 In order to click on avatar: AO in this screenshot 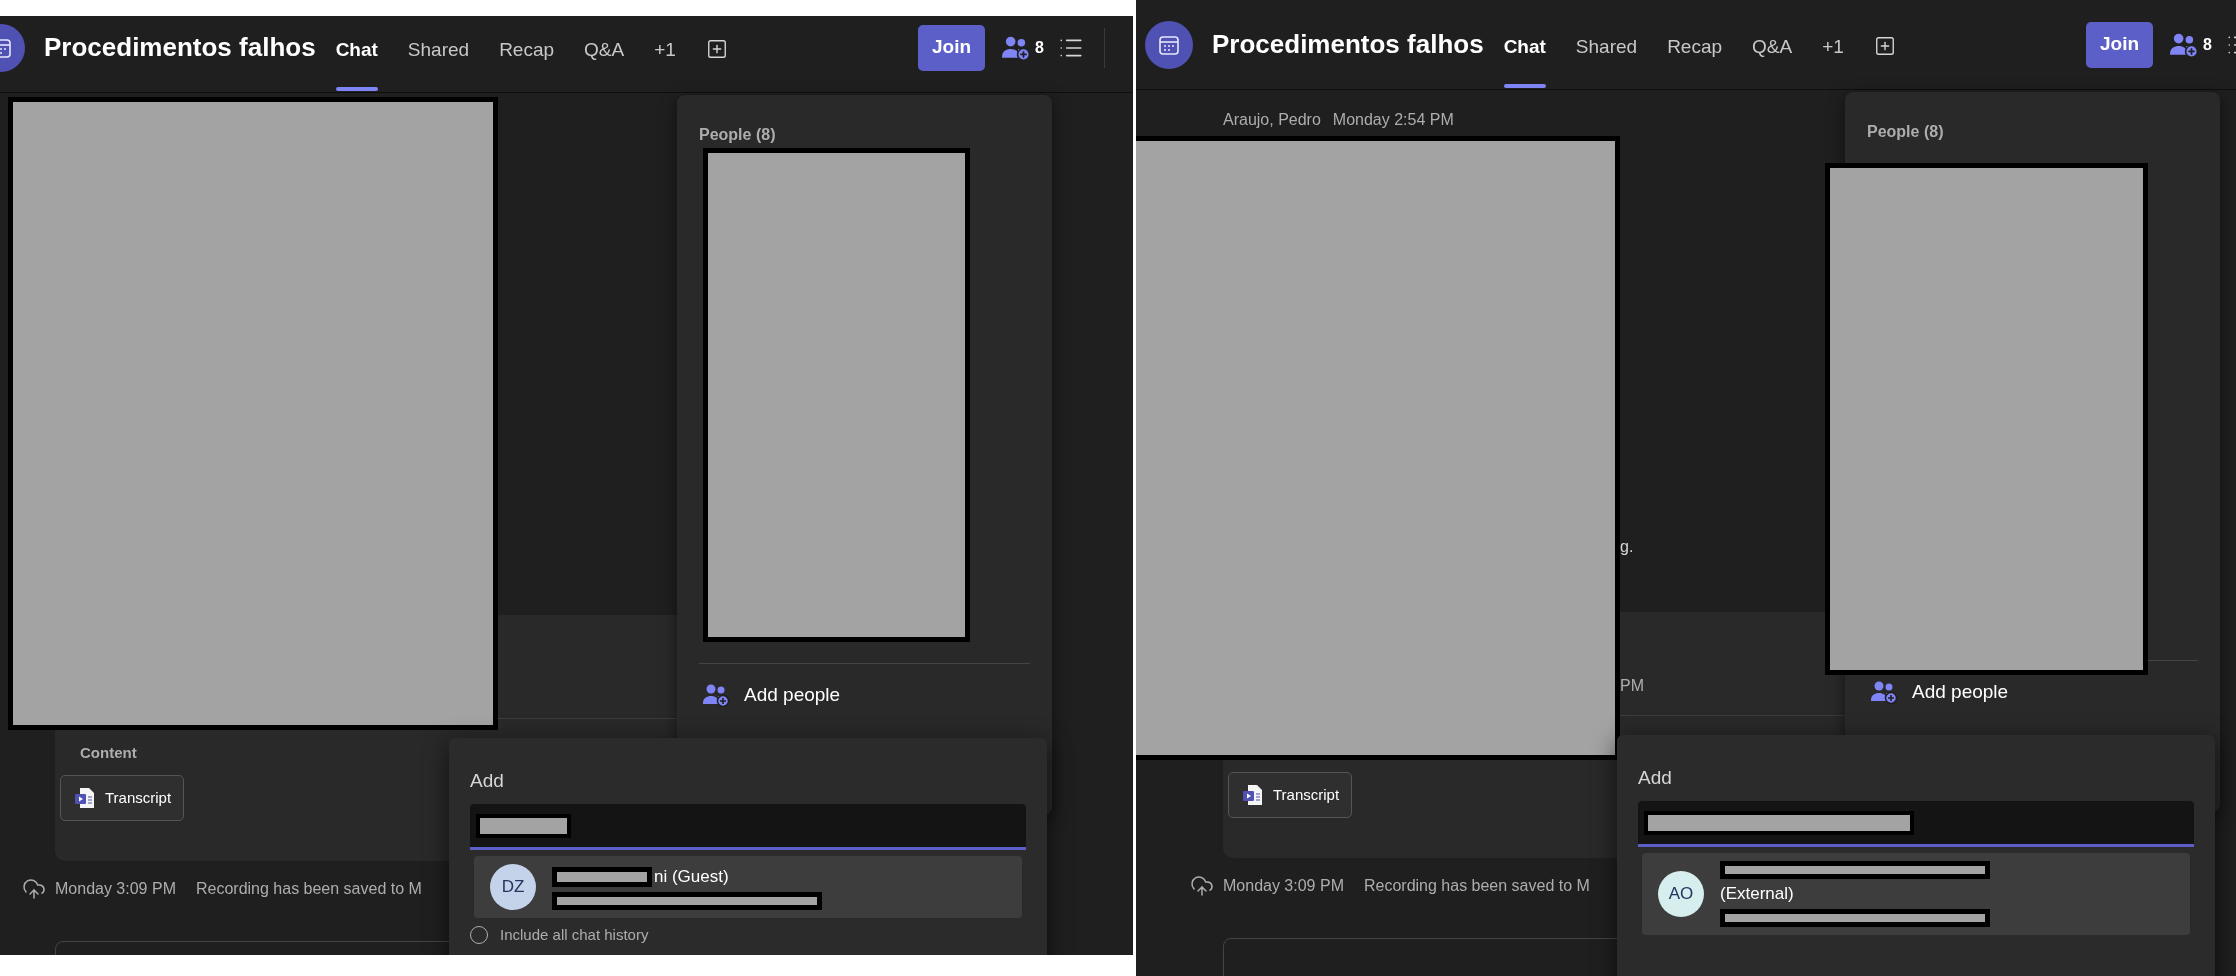, I will do `click(1681, 893)`.